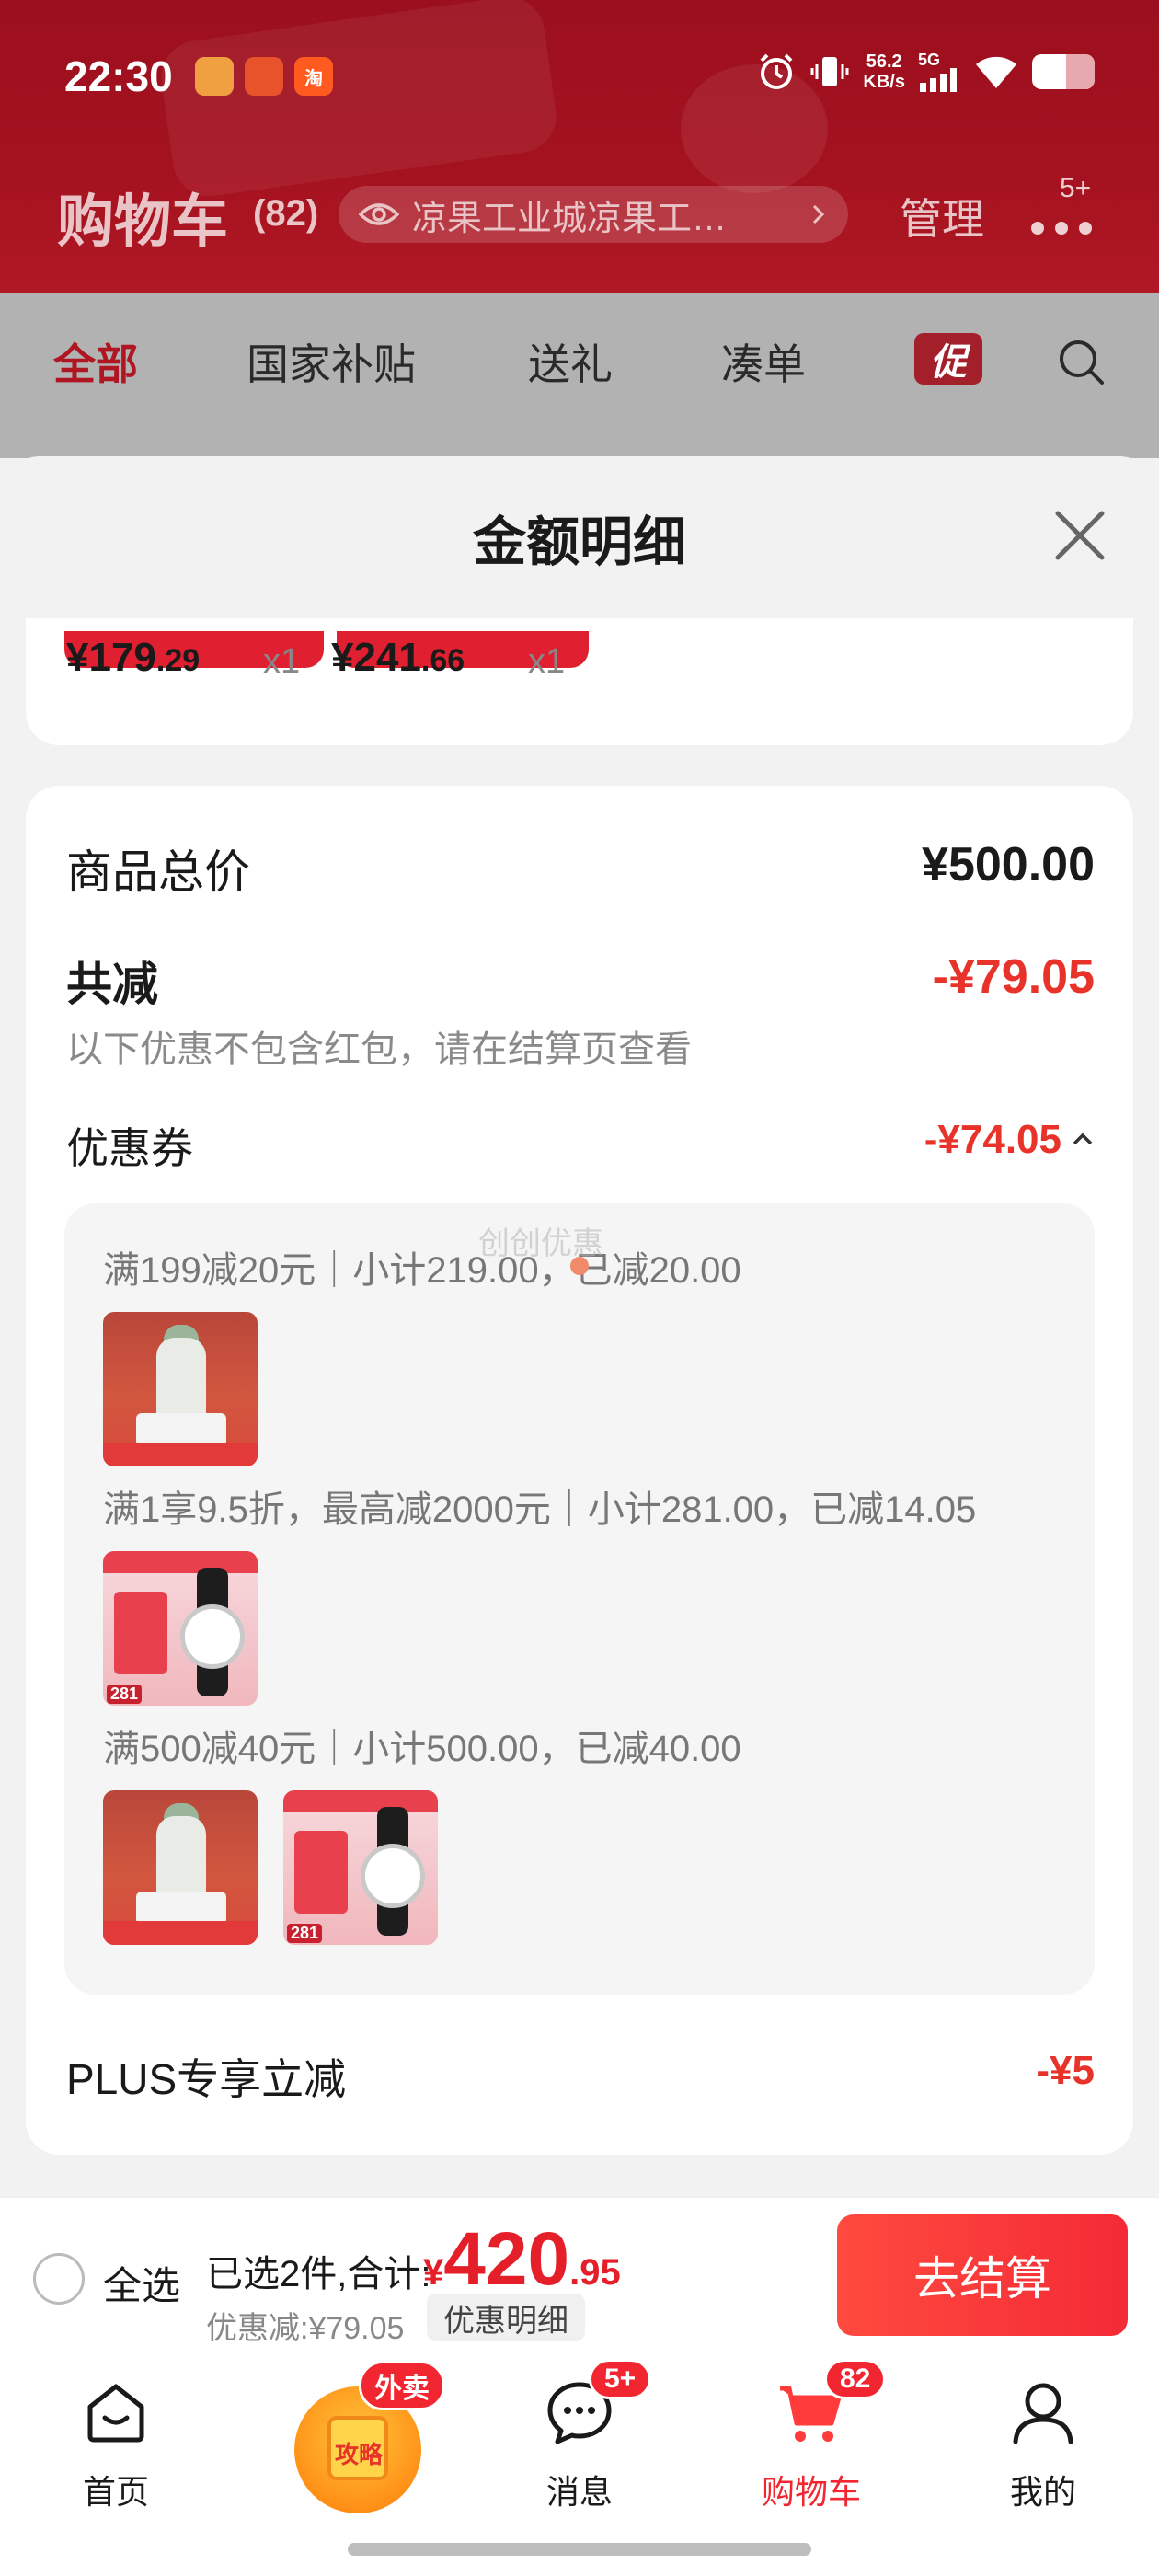  I want to click on coupon-rule: 满1享9.5折，最高减2000元｜小计281.00，已减14.05, so click(540, 1509).